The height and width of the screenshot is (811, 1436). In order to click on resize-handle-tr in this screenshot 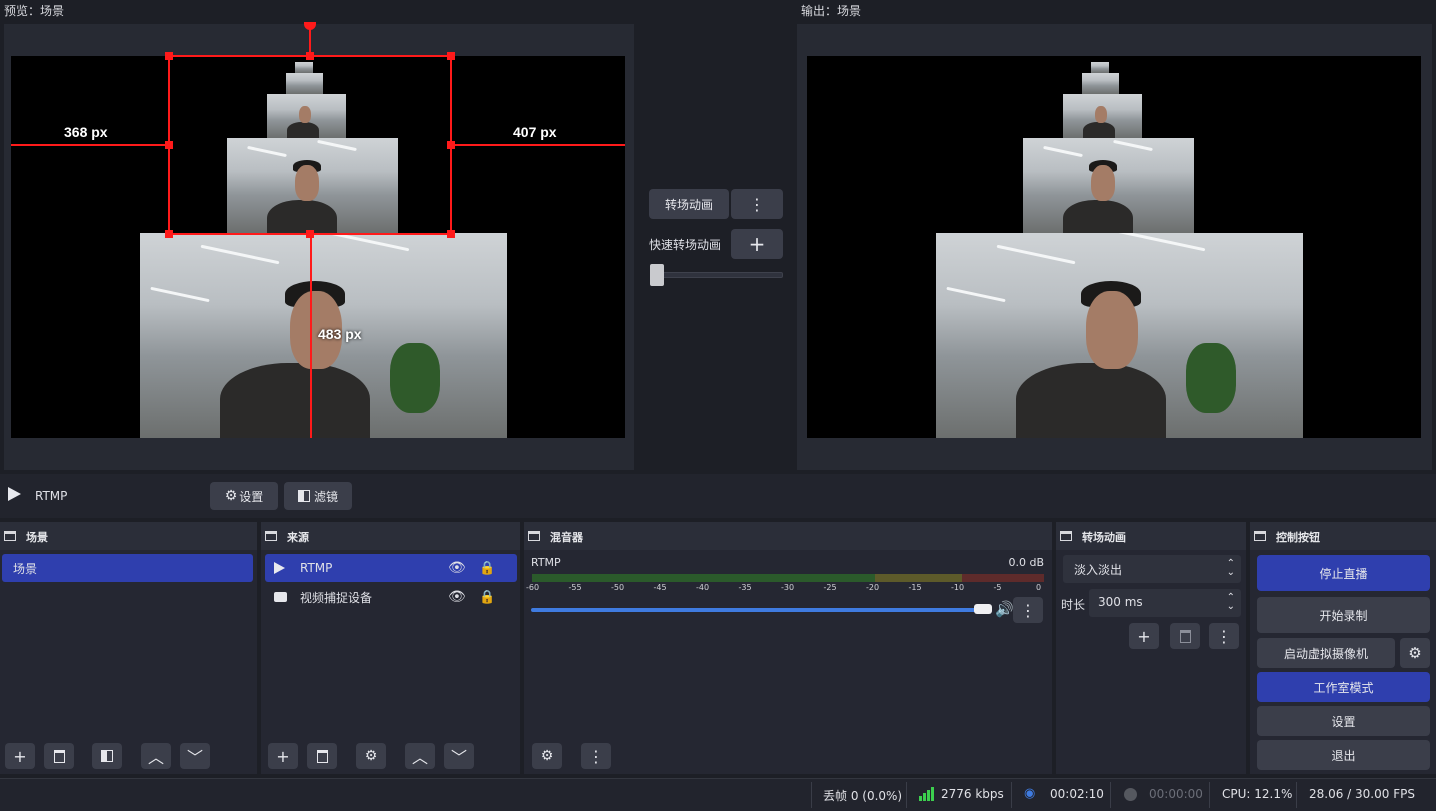, I will do `click(451, 56)`.